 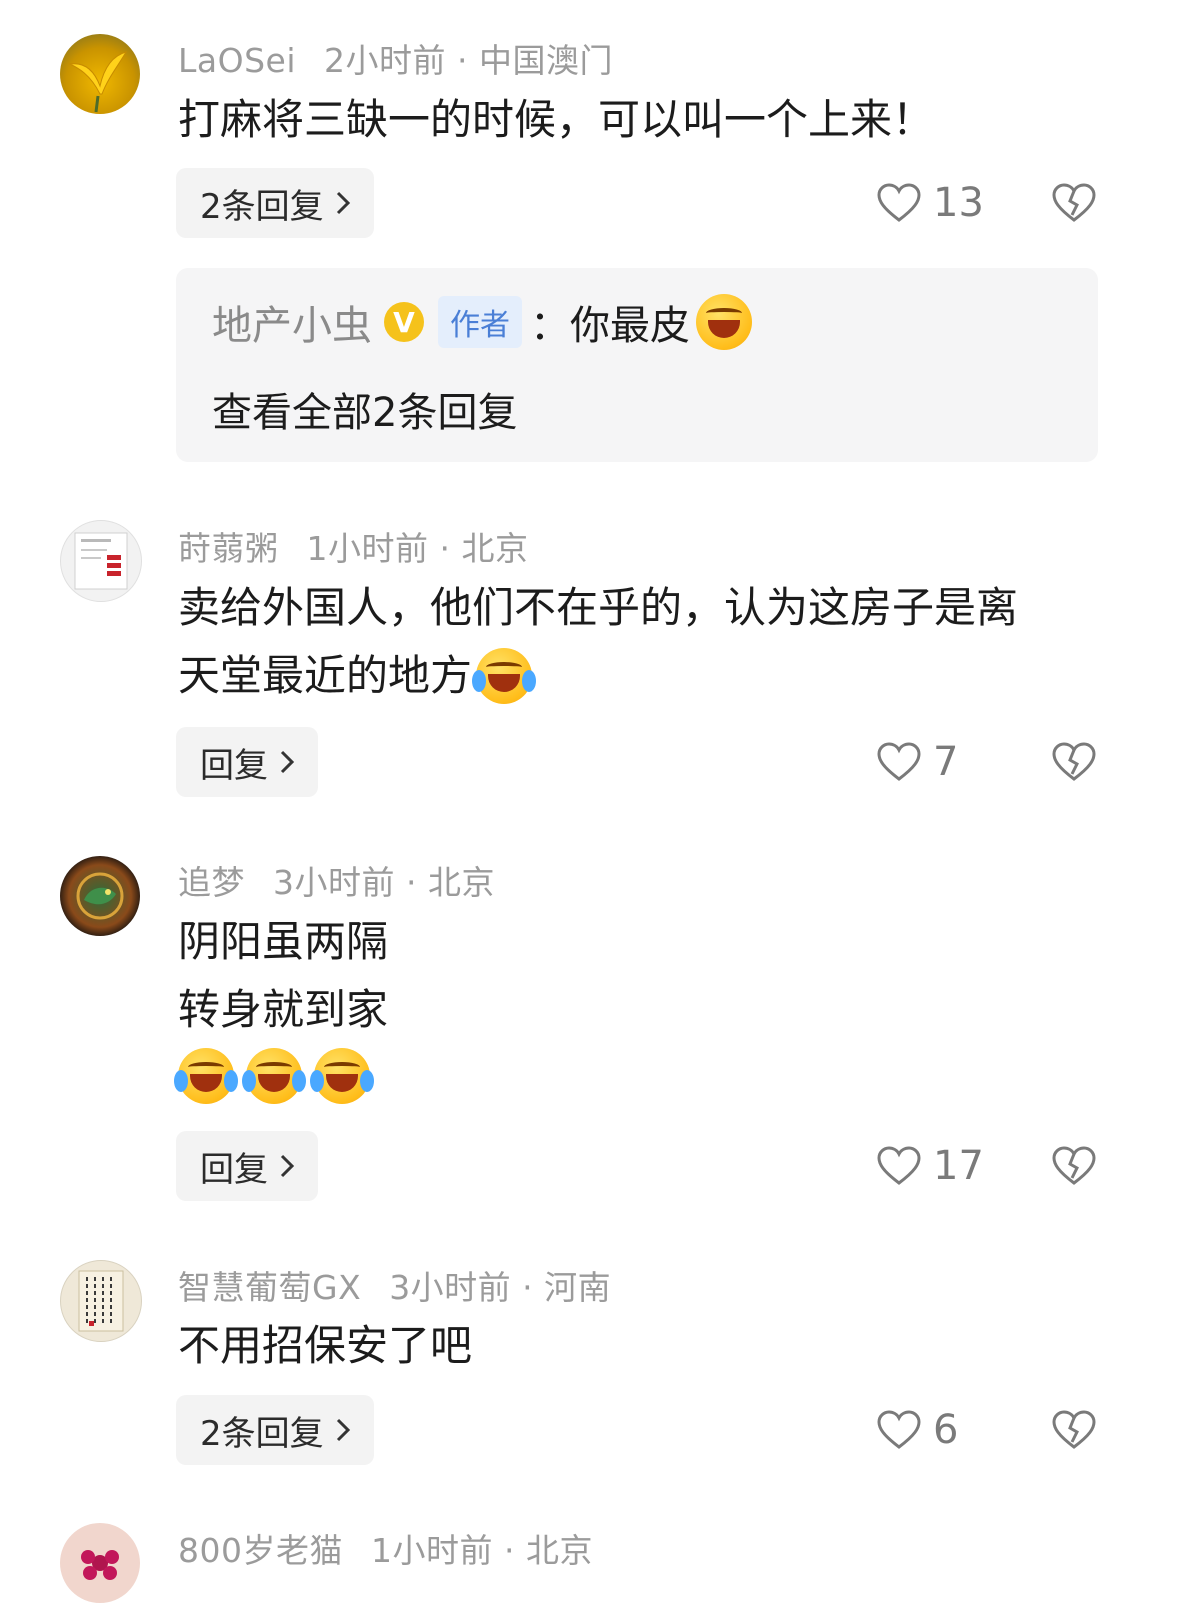 I want to click on comment-text: 阴阳虽两隔 转身就到家, so click(x=281, y=1006).